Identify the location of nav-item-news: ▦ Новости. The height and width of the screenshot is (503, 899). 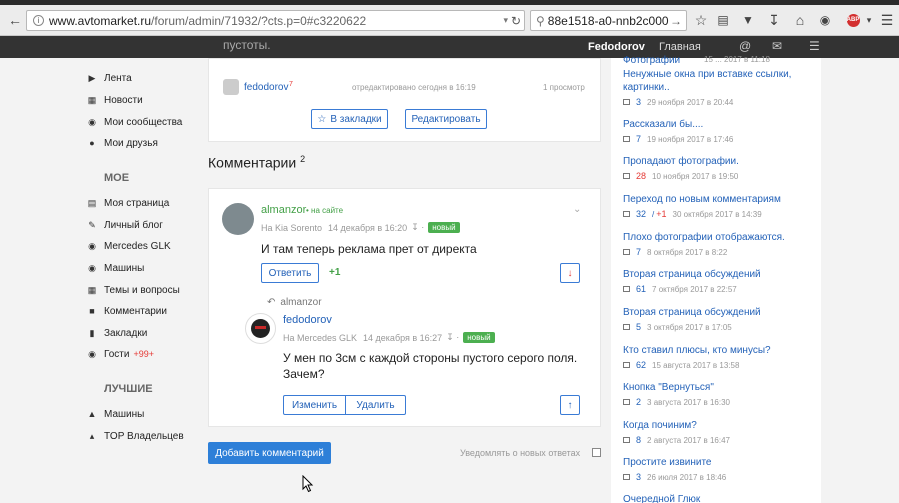
(111, 100).